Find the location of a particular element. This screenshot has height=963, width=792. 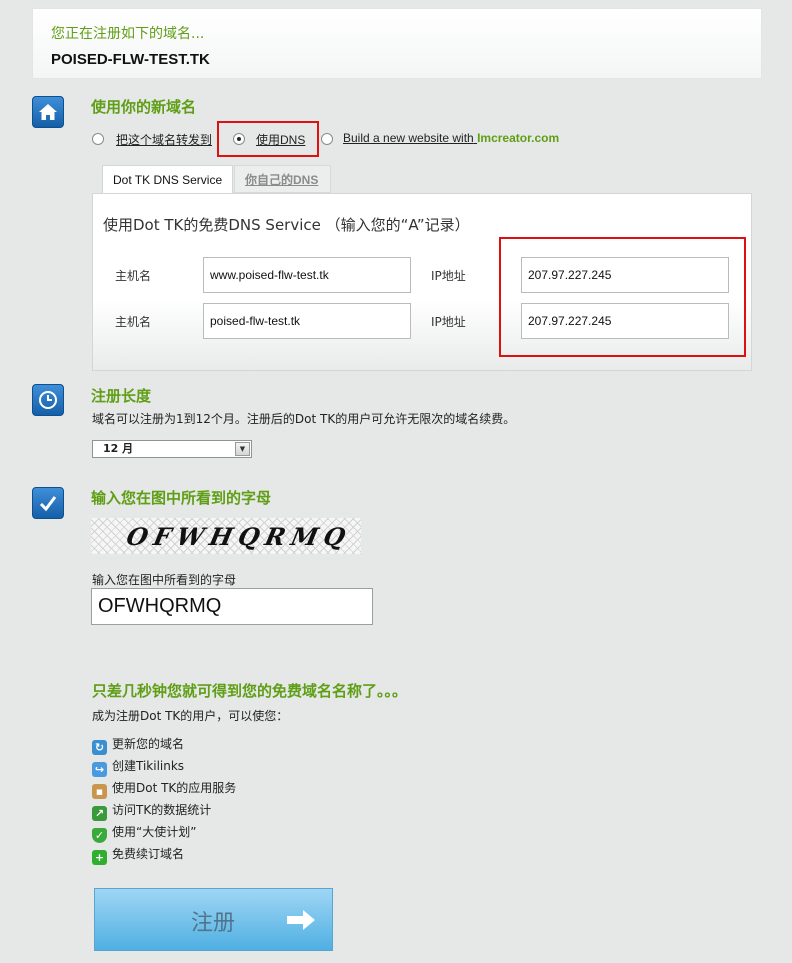

domain-name: POISED-FLW-TEST.TK is located at coordinates (130, 59).